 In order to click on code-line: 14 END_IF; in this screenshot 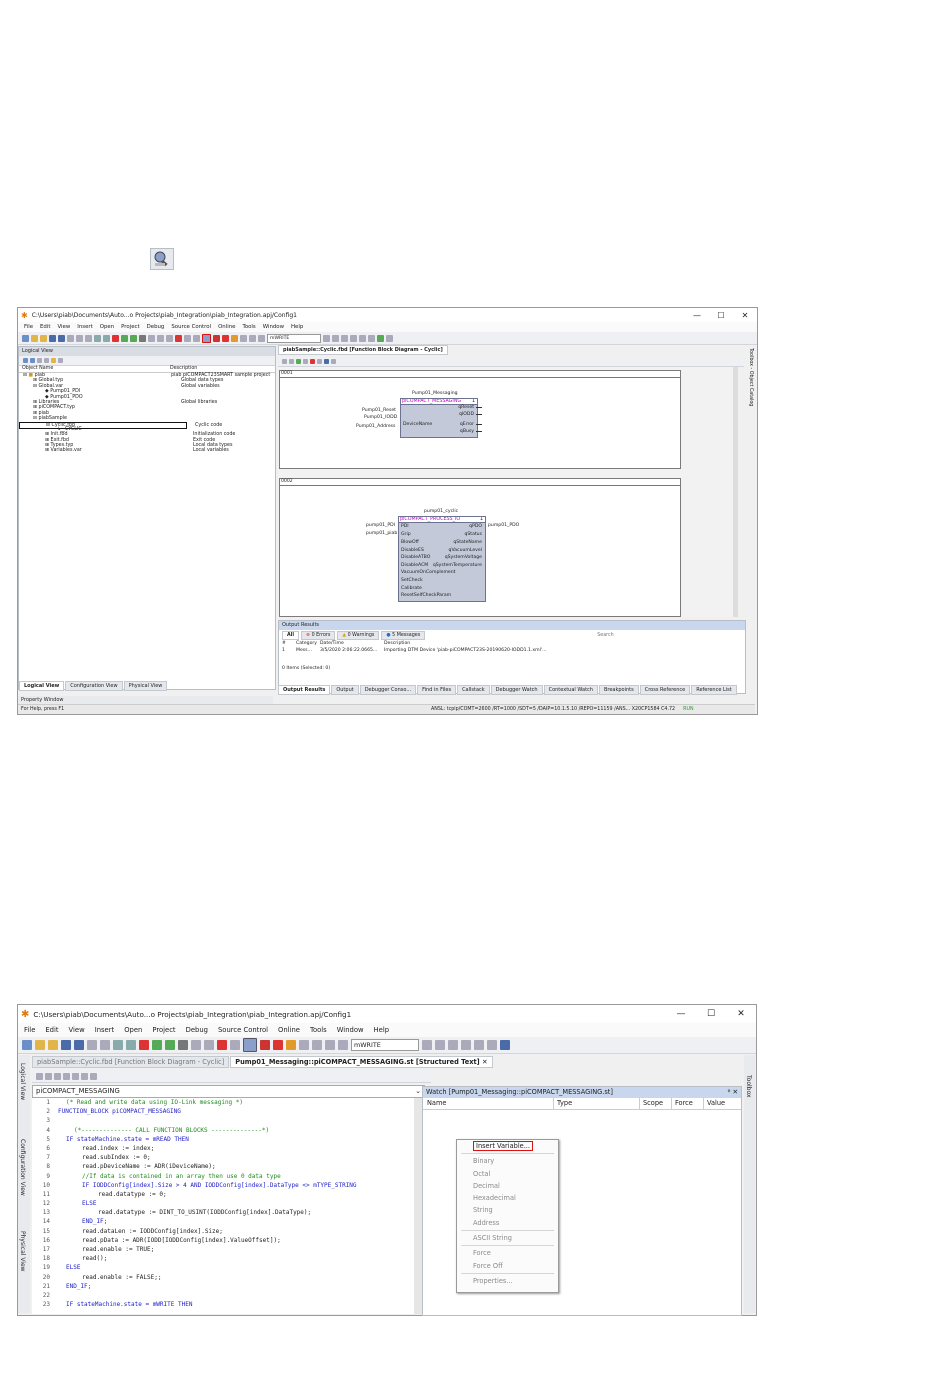, I will do `click(227, 1221)`.